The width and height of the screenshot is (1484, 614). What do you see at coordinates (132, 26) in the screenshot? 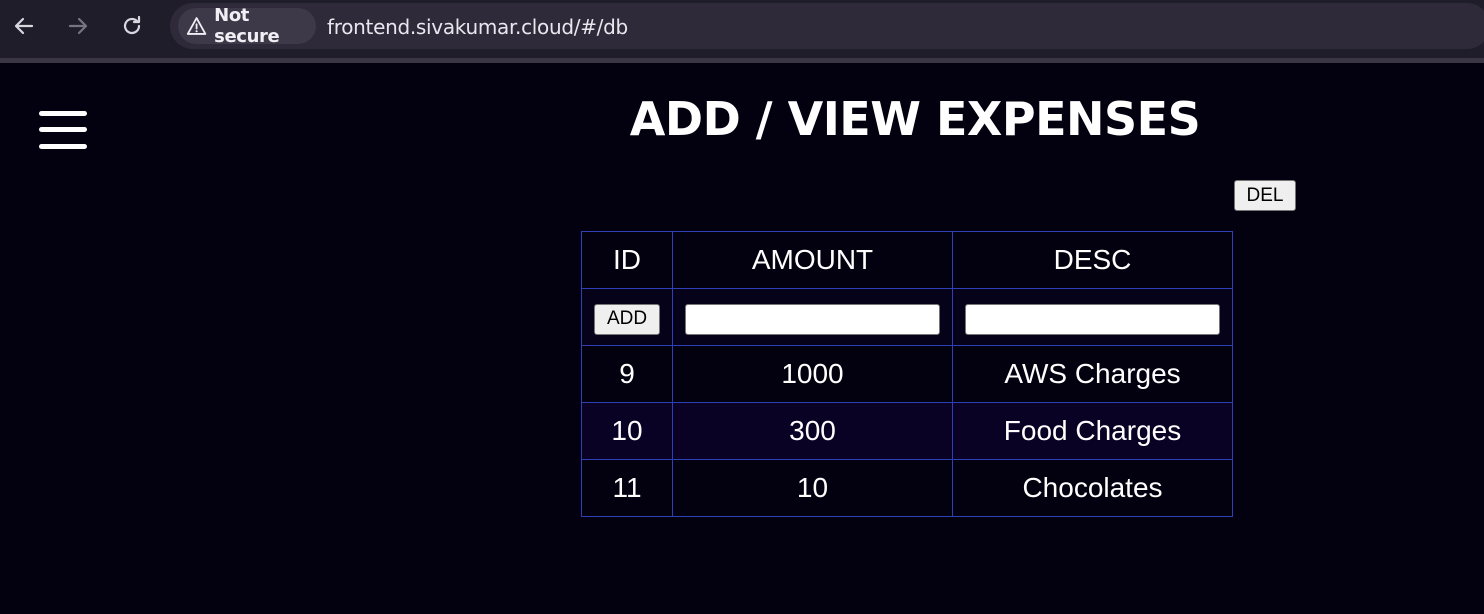
I see `reload-icon` at bounding box center [132, 26].